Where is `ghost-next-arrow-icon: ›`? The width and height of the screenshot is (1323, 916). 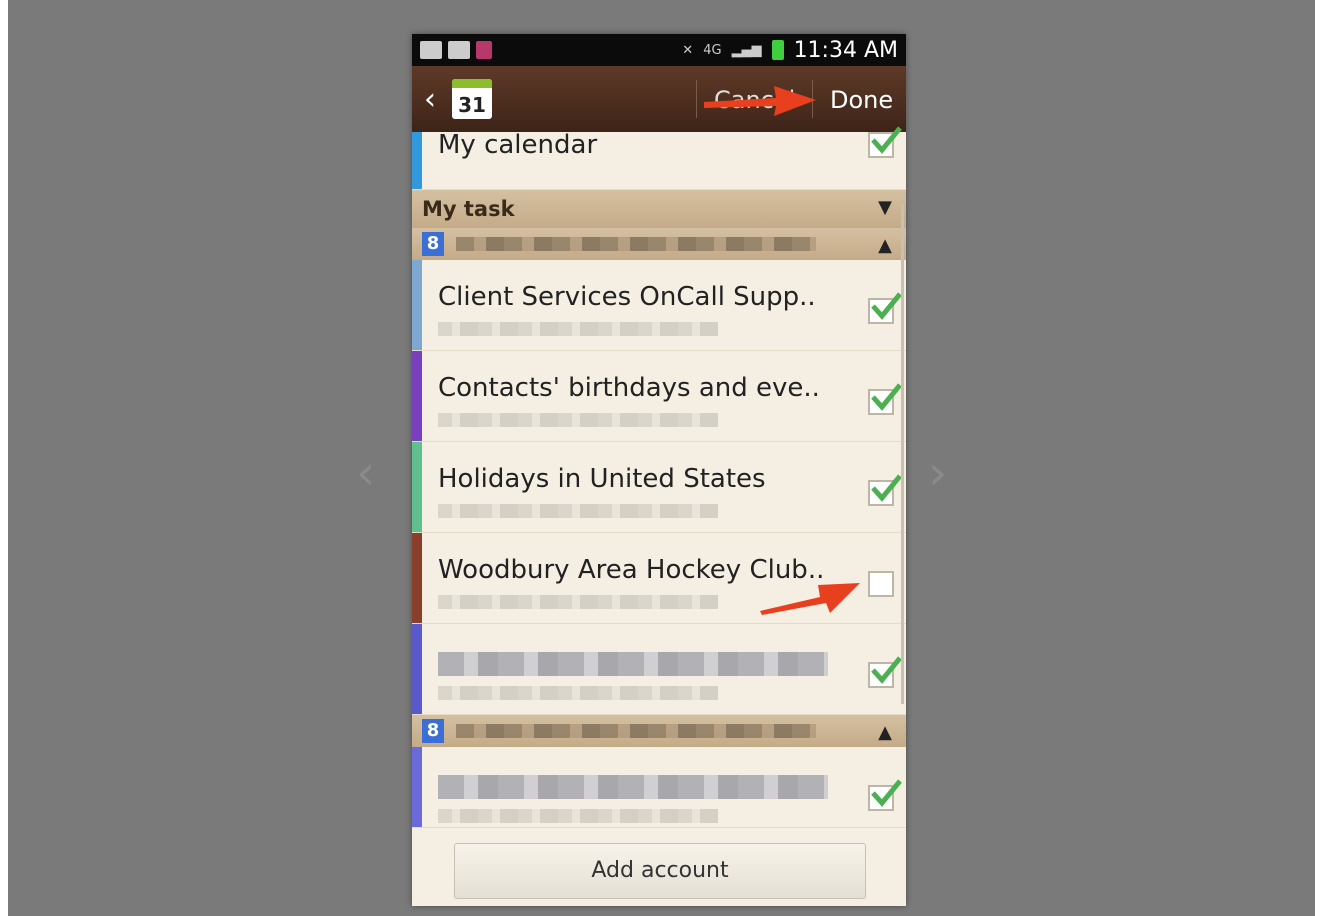
ghost-next-arrow-icon: › is located at coordinates (938, 473).